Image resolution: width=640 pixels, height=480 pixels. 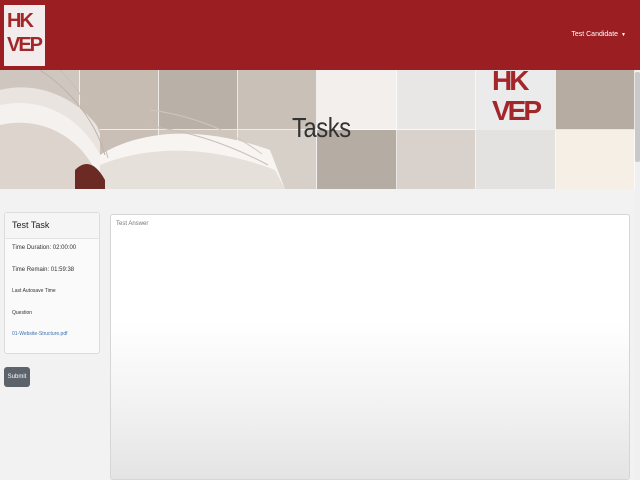 What do you see at coordinates (320, 35) in the screenshot?
I see `top-navbar: HK VEP Test Candidate ▼` at bounding box center [320, 35].